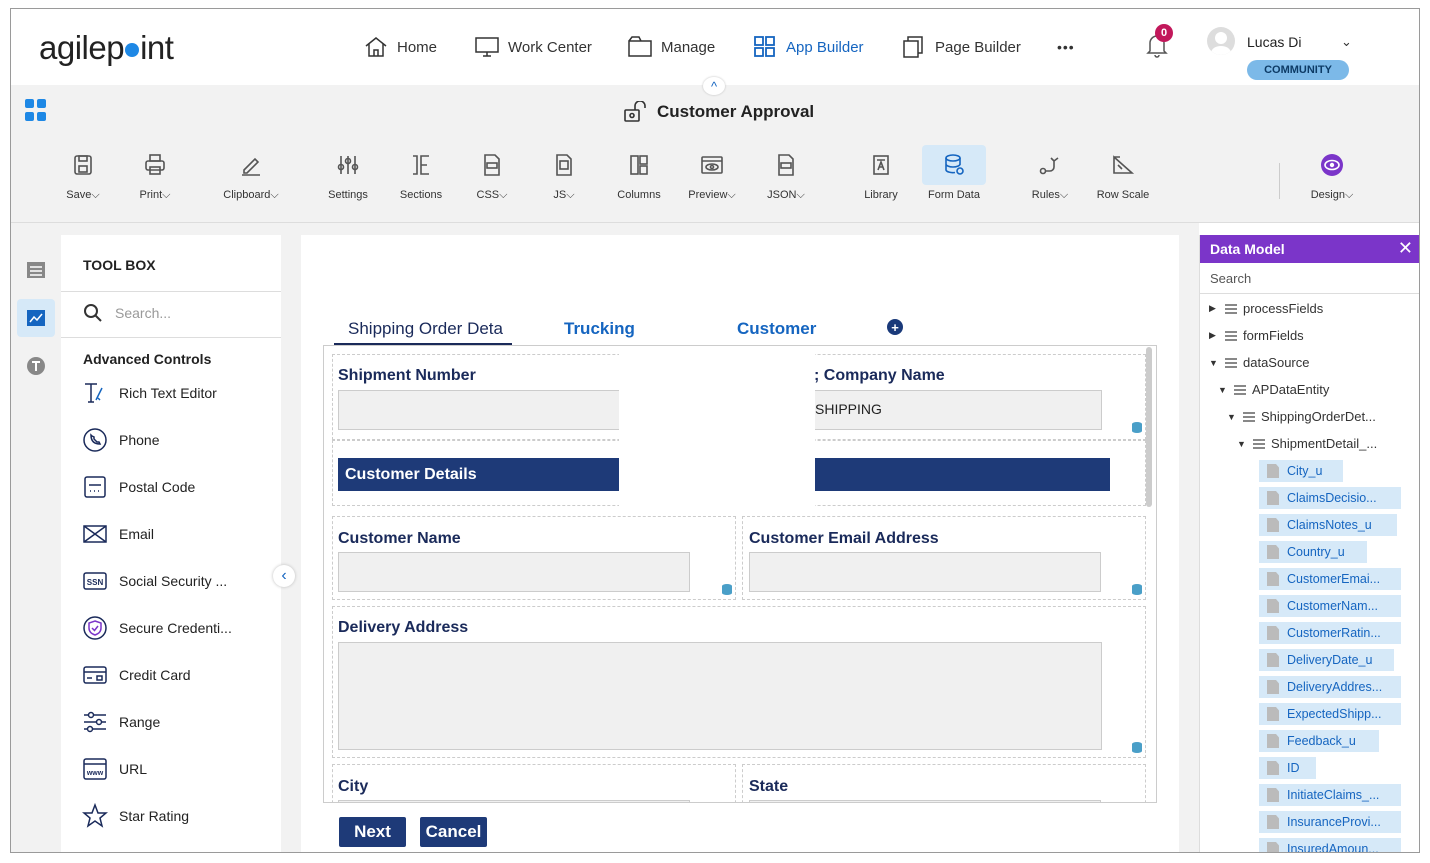 The height and width of the screenshot is (863, 1430). What do you see at coordinates (1050, 173) in the screenshot?
I see `ribbon-rules-button: Rules⌵` at bounding box center [1050, 173].